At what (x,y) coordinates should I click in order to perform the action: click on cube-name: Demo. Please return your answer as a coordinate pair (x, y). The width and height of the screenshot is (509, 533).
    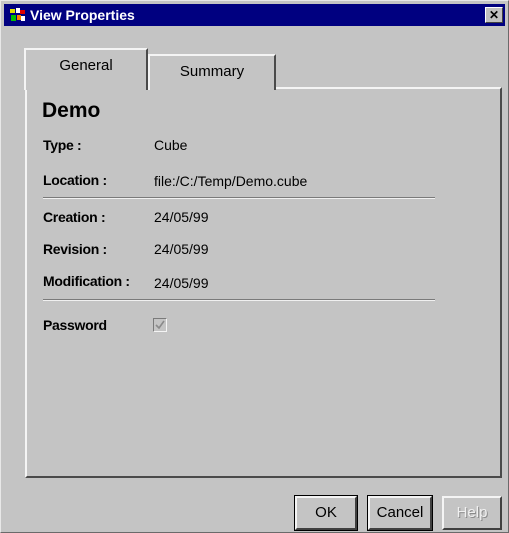
    Looking at the image, I should click on (71, 110).